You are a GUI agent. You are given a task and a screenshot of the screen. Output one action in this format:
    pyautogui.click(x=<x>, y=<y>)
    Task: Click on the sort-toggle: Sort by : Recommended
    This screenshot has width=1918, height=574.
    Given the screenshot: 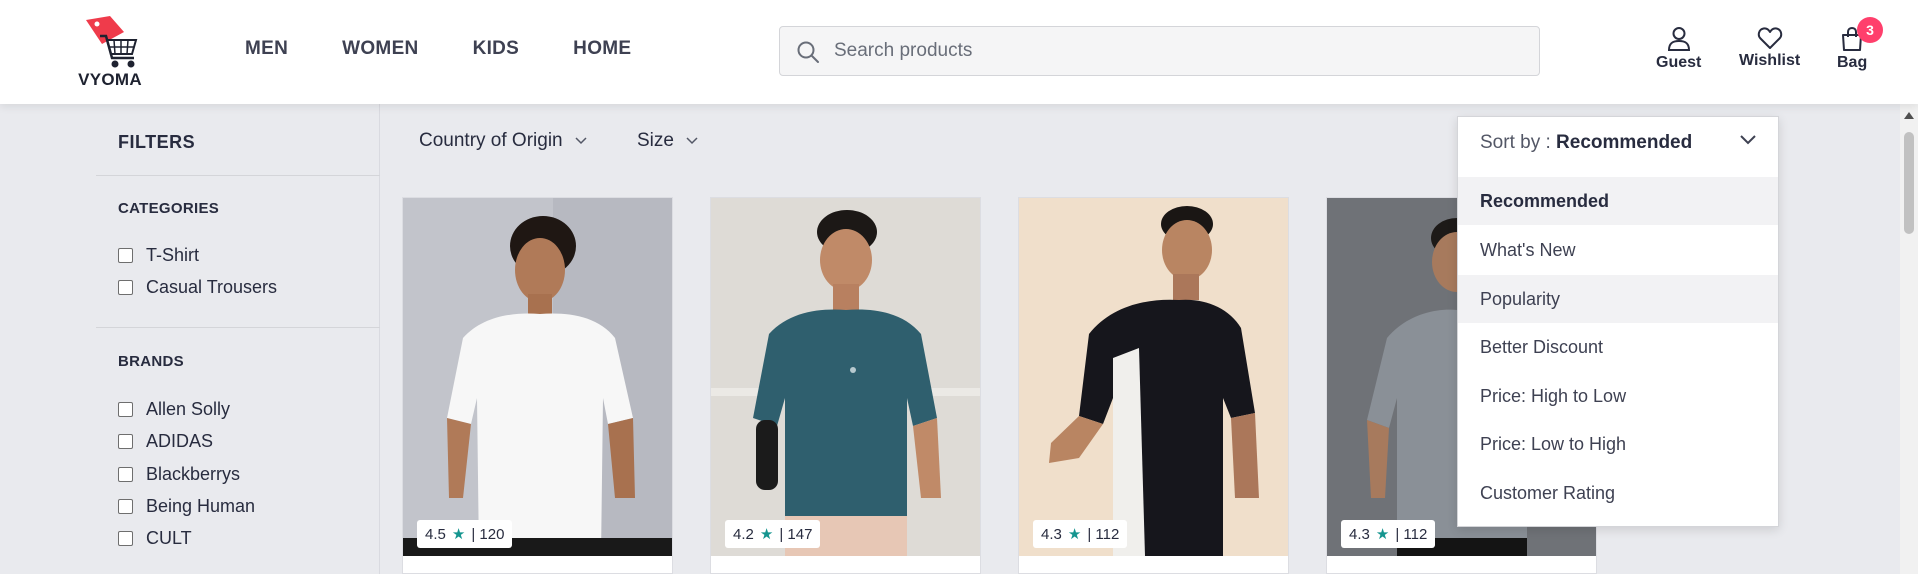 What is the action you would take?
    pyautogui.click(x=1618, y=142)
    